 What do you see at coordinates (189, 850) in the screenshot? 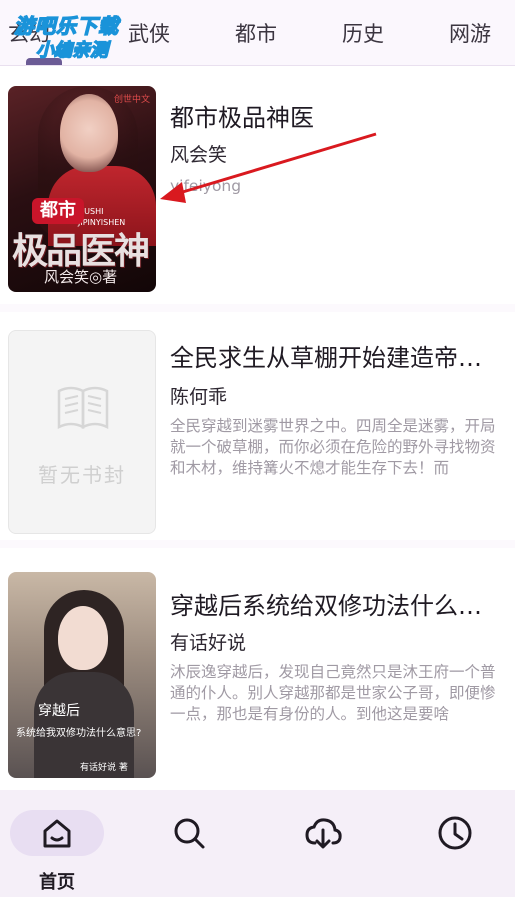
I see `nav-search` at bounding box center [189, 850].